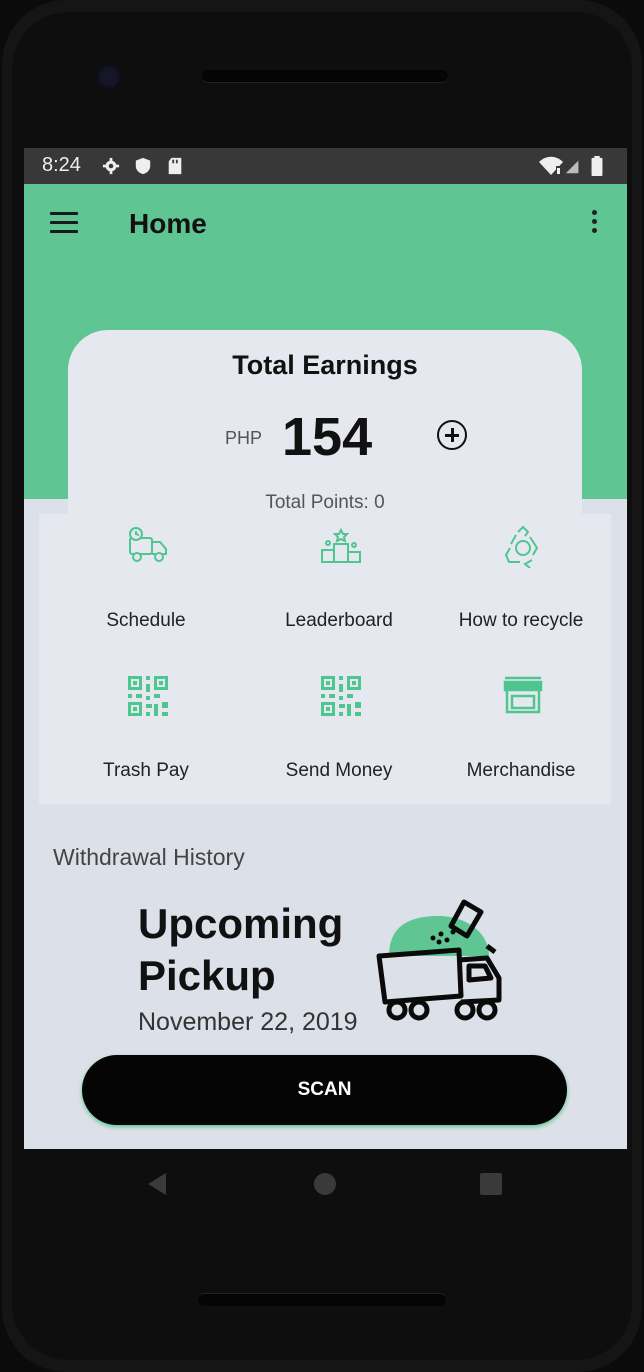  What do you see at coordinates (241, 923) in the screenshot?
I see `upcoming-title-line1: Upcoming` at bounding box center [241, 923].